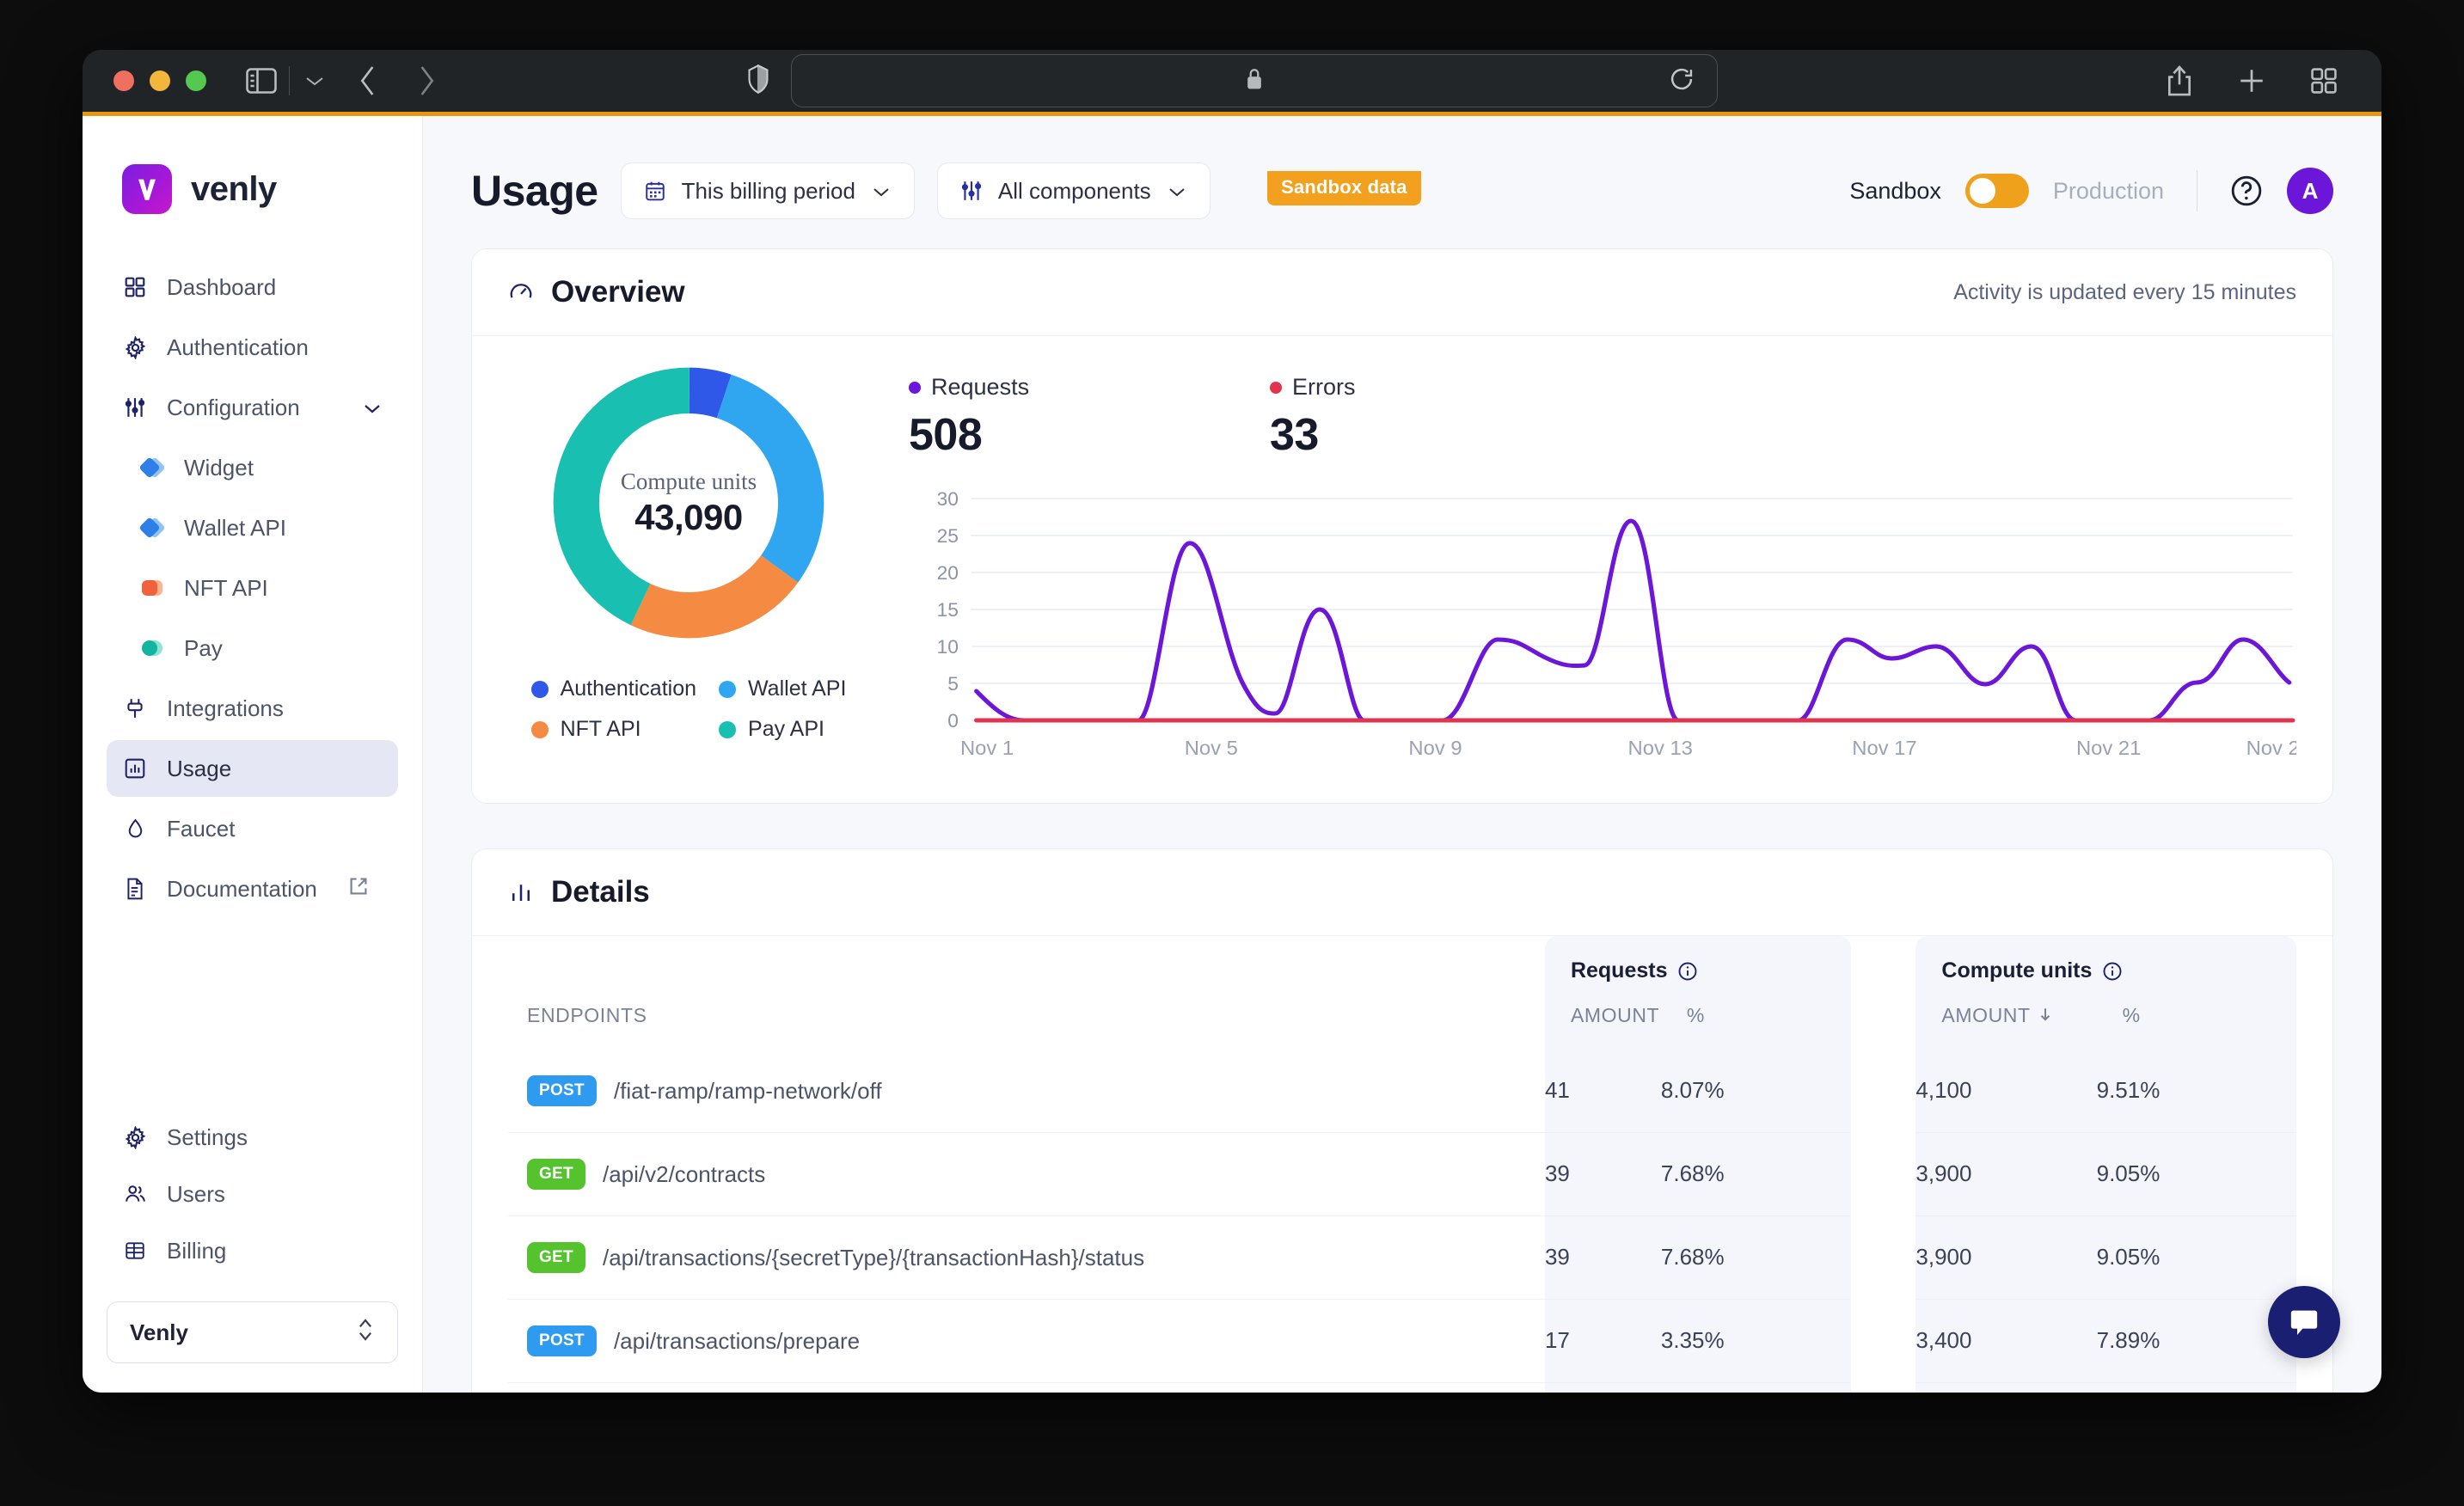 The image size is (2464, 1506). I want to click on sidebar-item-authentication: Authentication, so click(252, 347).